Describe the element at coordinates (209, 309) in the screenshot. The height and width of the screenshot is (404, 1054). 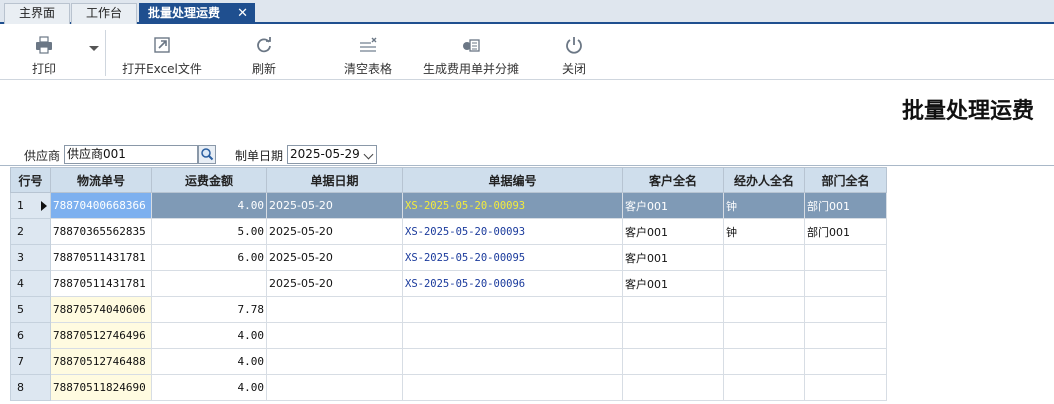
I see `amount-cell: 7.78` at that location.